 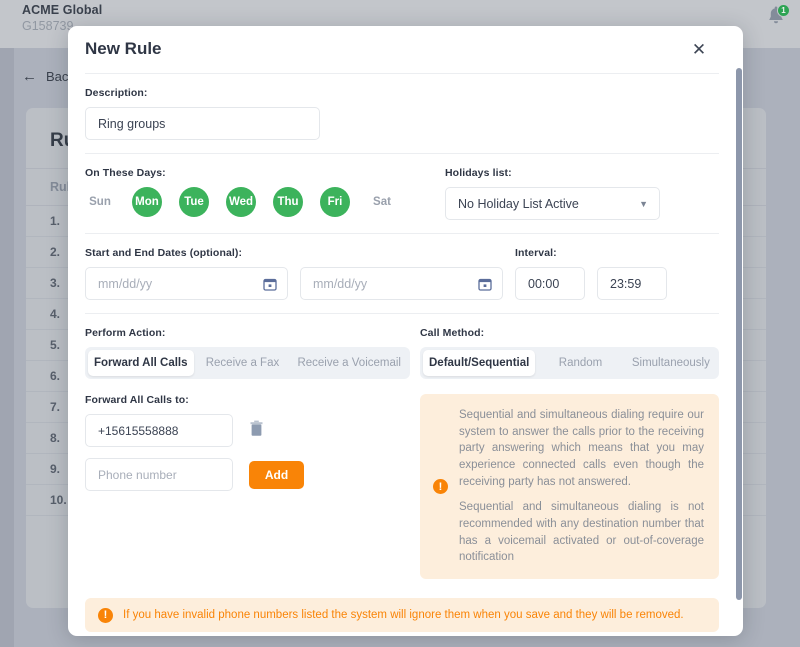 What do you see at coordinates (125, 283) in the screenshot?
I see `start-date-placeholder: mm/dd/yy` at bounding box center [125, 283].